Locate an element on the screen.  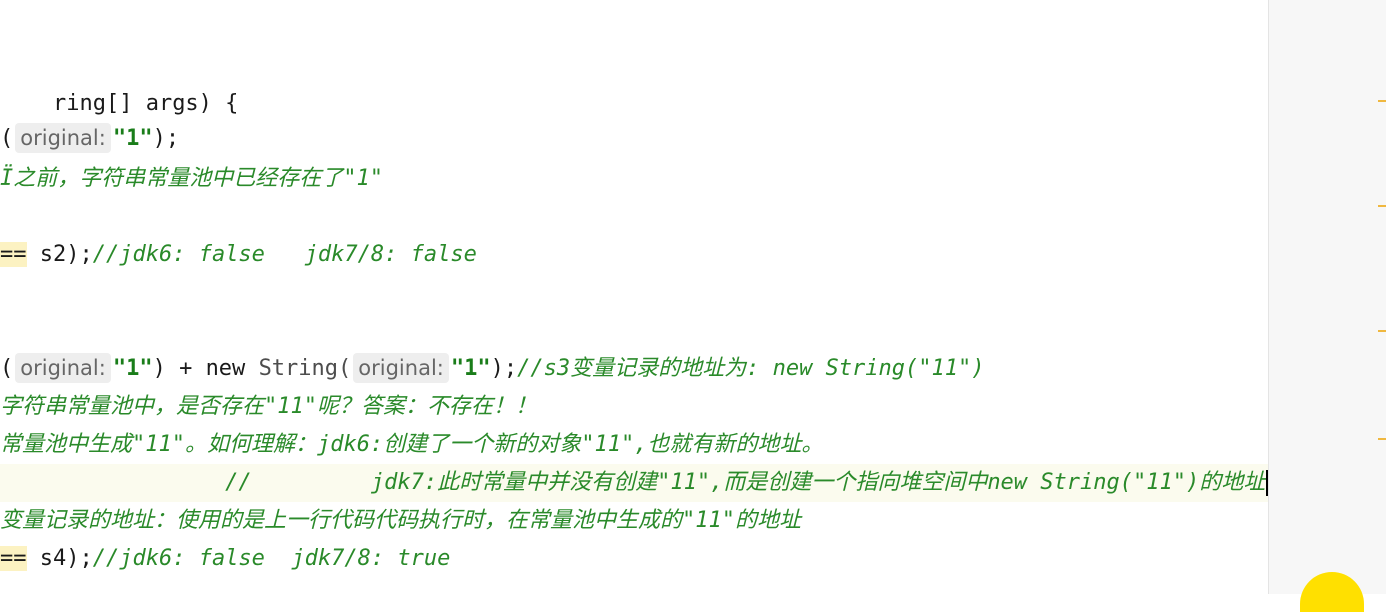
code-line-10: == s4);//jdk6: false jdk7/8: true is located at coordinates (225, 559).